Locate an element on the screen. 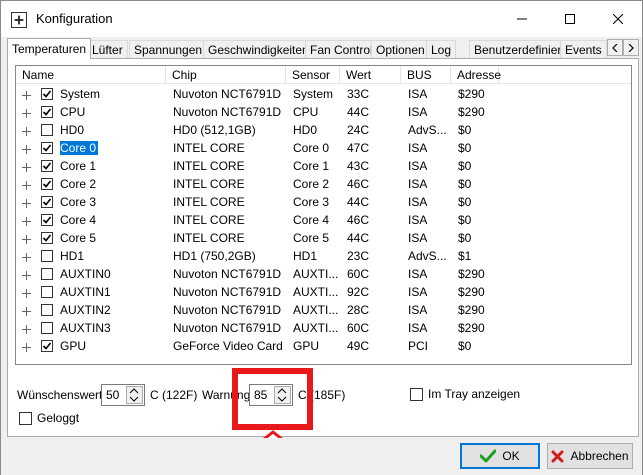 The image size is (643, 475). table-row: HD1 HD1 (750,2GB) HD1 23C AdvS... $1 is located at coordinates (323, 256).